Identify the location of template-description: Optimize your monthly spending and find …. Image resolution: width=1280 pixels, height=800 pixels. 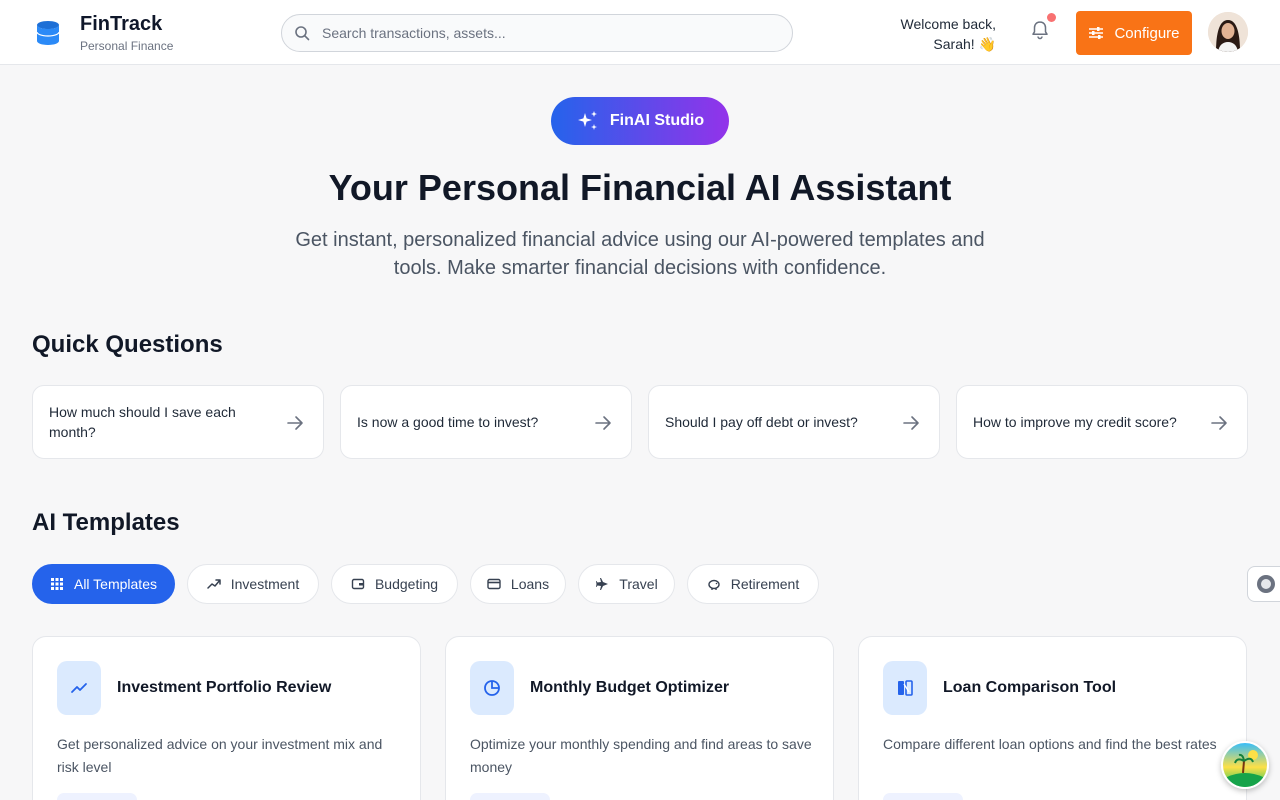
(641, 755).